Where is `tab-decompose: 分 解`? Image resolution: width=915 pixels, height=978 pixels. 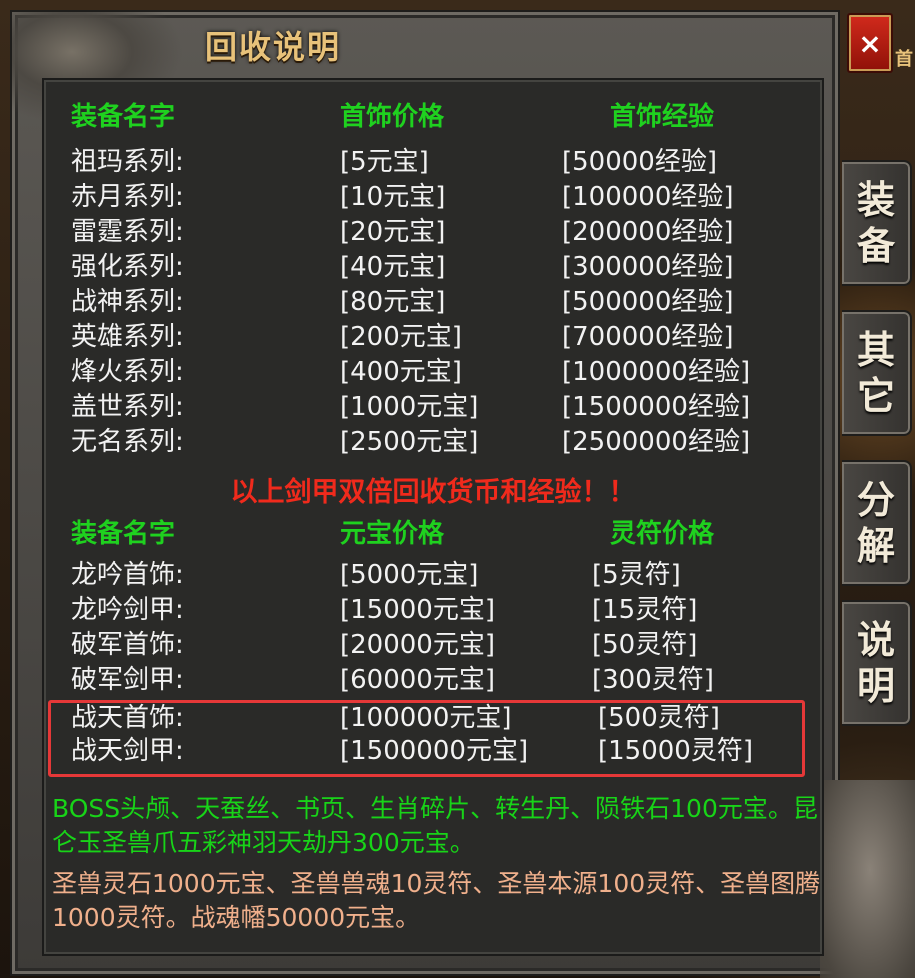 tab-decompose: 分 解 is located at coordinates (877, 523).